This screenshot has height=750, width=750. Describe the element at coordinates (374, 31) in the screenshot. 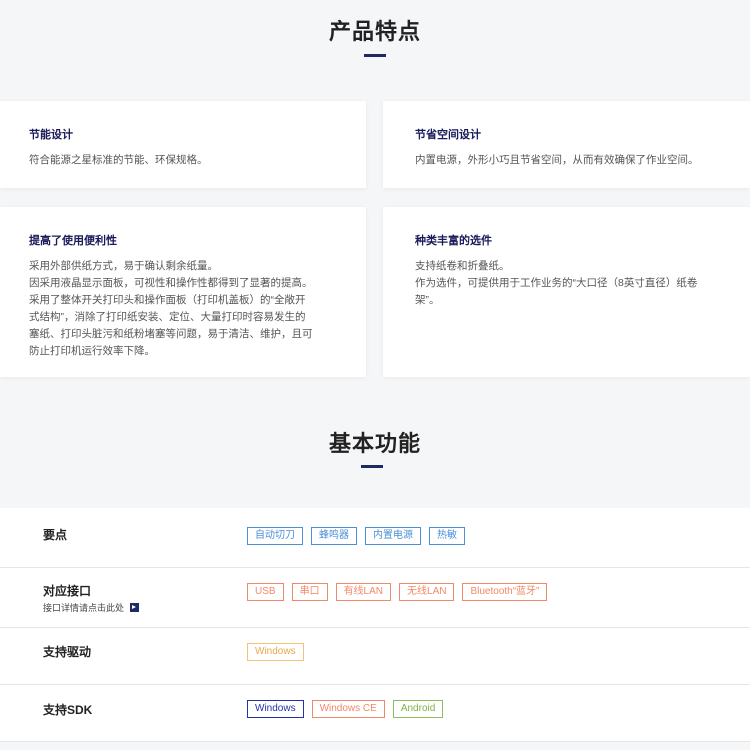

I see `features-section-title: 产品特点` at that location.